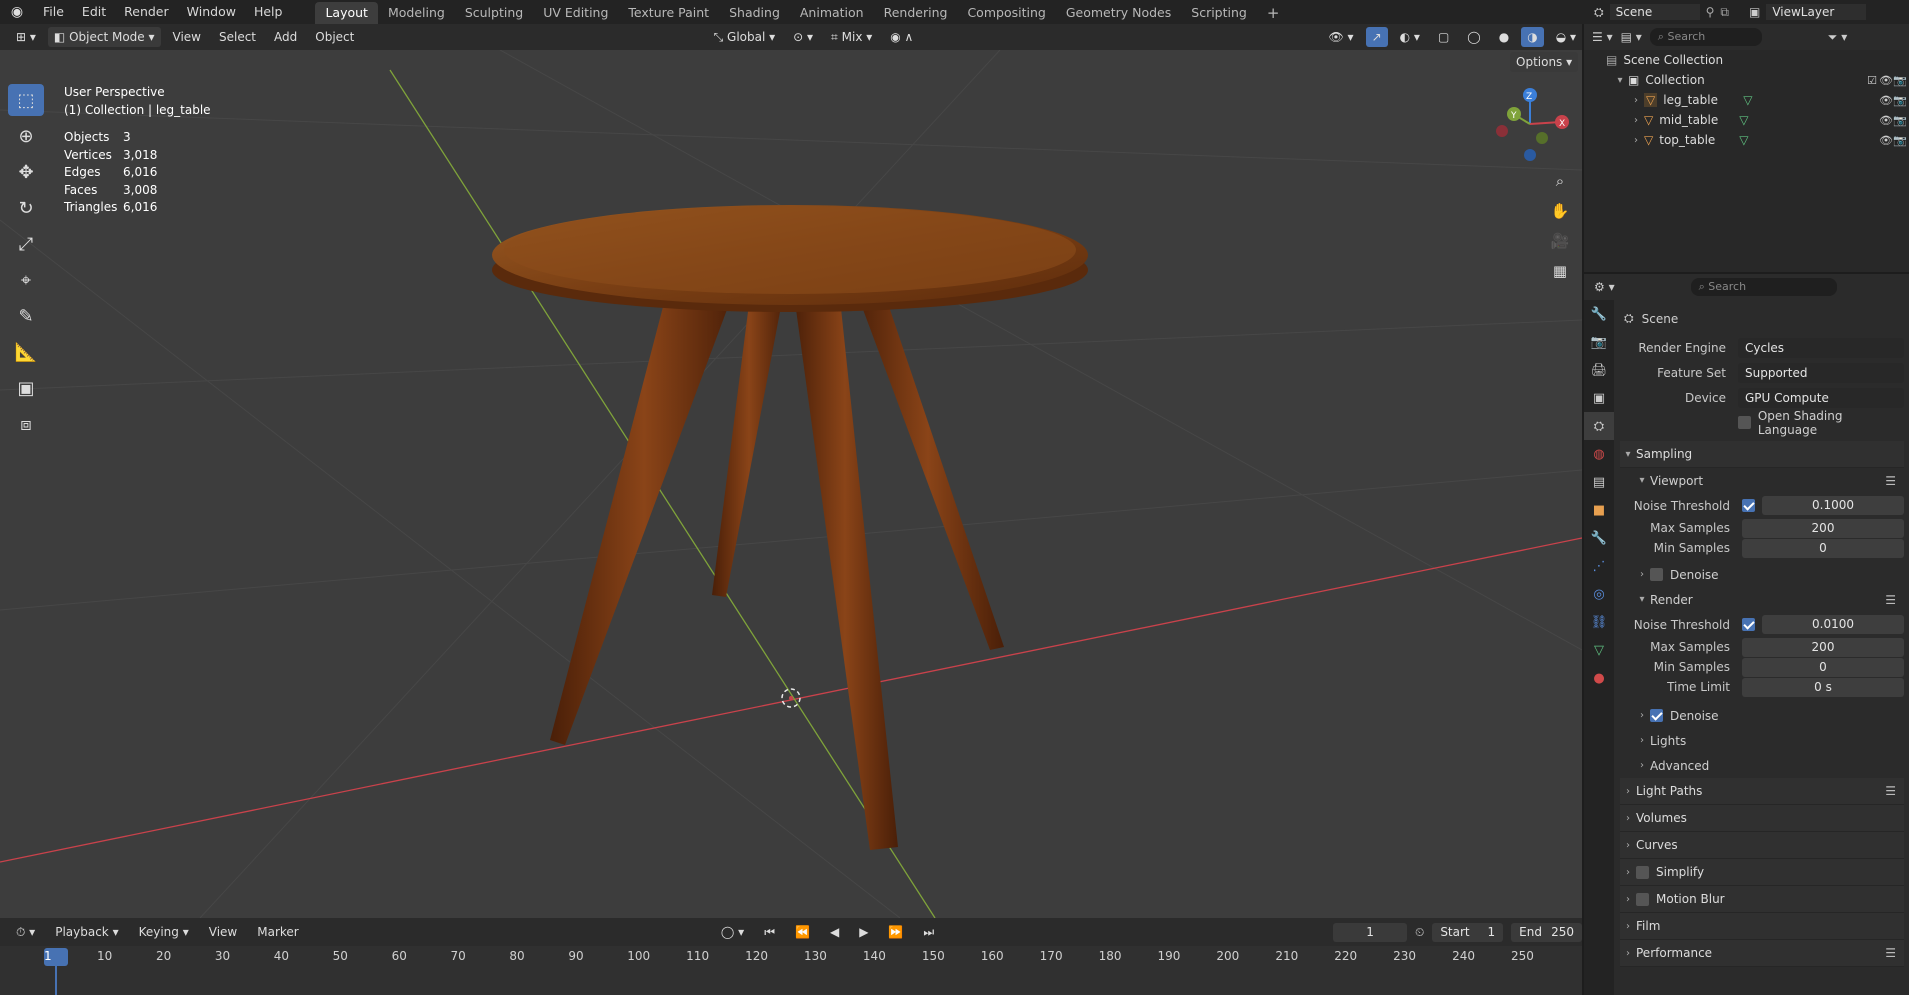 The width and height of the screenshot is (1909, 995). I want to click on rotate-tool-icon: ↻, so click(26, 208).